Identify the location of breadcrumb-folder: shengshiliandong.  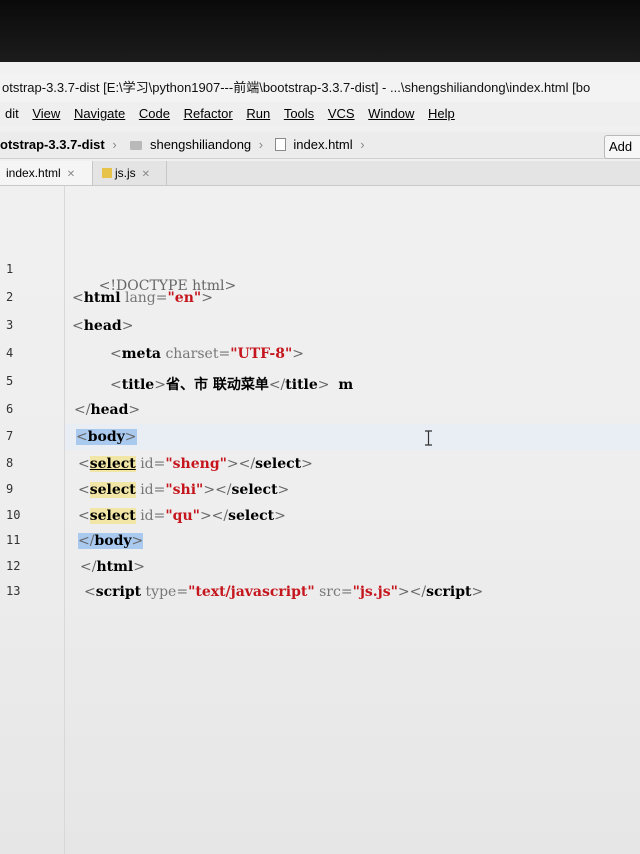
(200, 145).